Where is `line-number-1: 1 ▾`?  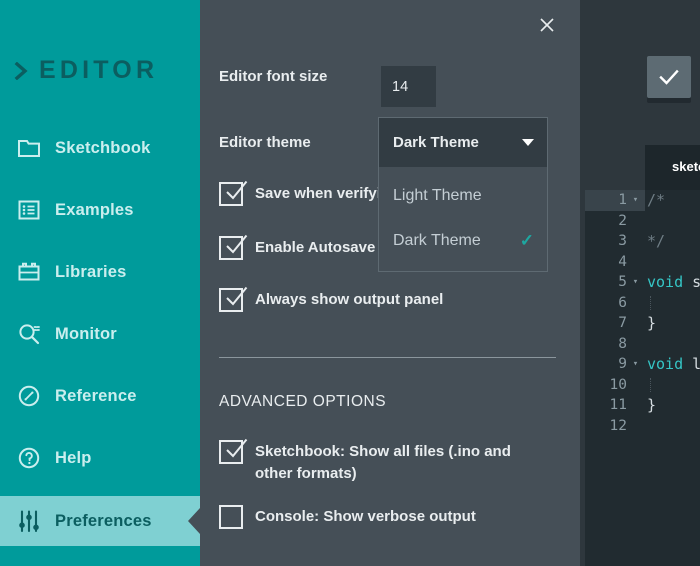
line-number-1: 1 ▾ is located at coordinates (615, 200).